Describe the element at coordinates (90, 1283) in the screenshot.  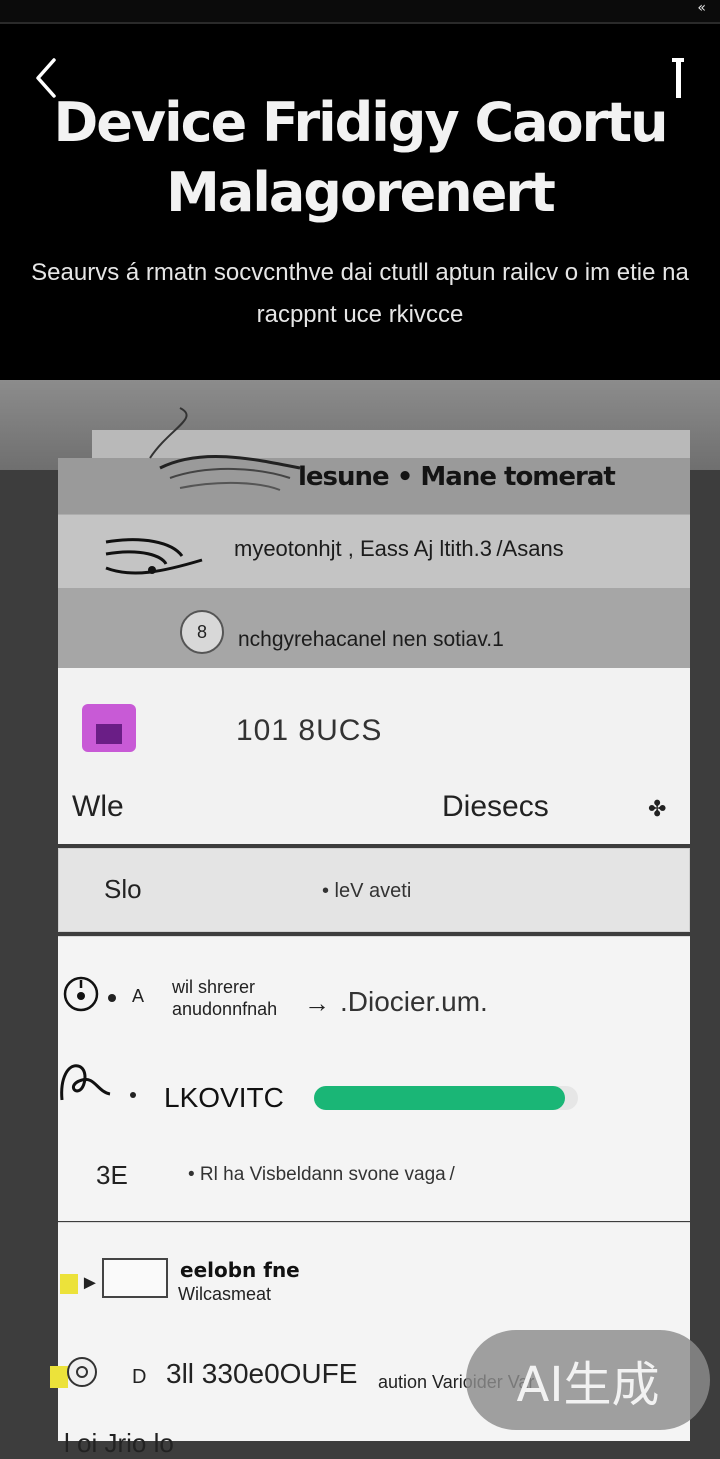
I see `play-icon: ►` at that location.